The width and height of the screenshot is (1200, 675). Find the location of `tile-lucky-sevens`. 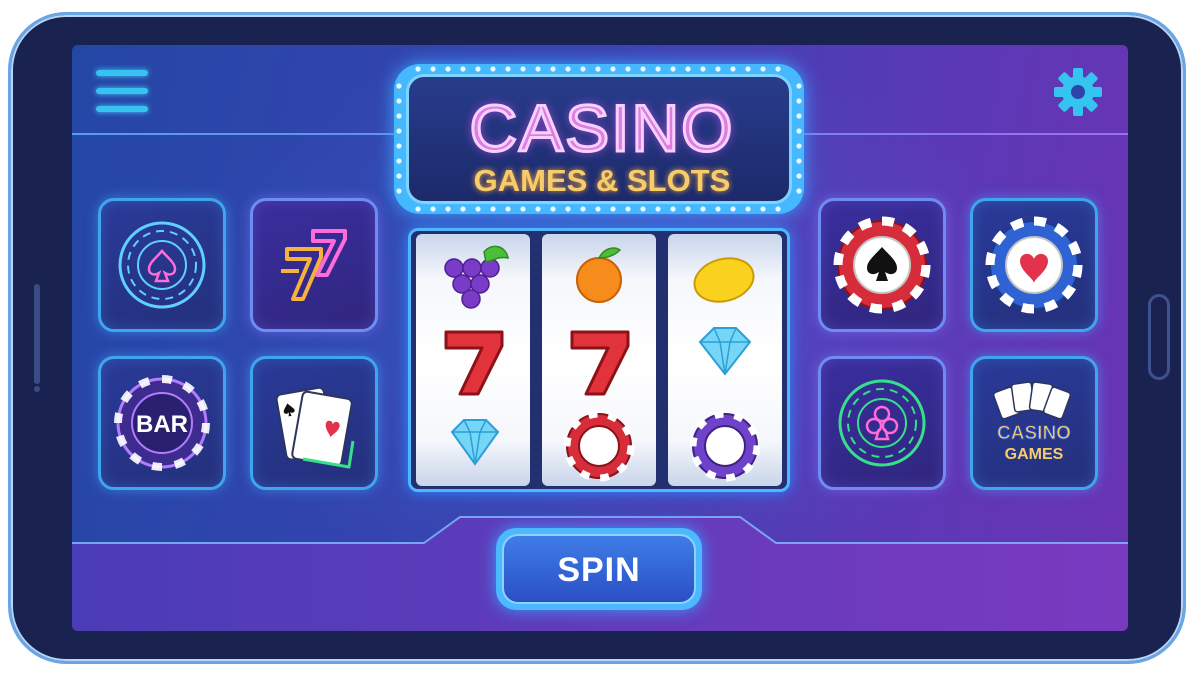

tile-lucky-sevens is located at coordinates (314, 265).